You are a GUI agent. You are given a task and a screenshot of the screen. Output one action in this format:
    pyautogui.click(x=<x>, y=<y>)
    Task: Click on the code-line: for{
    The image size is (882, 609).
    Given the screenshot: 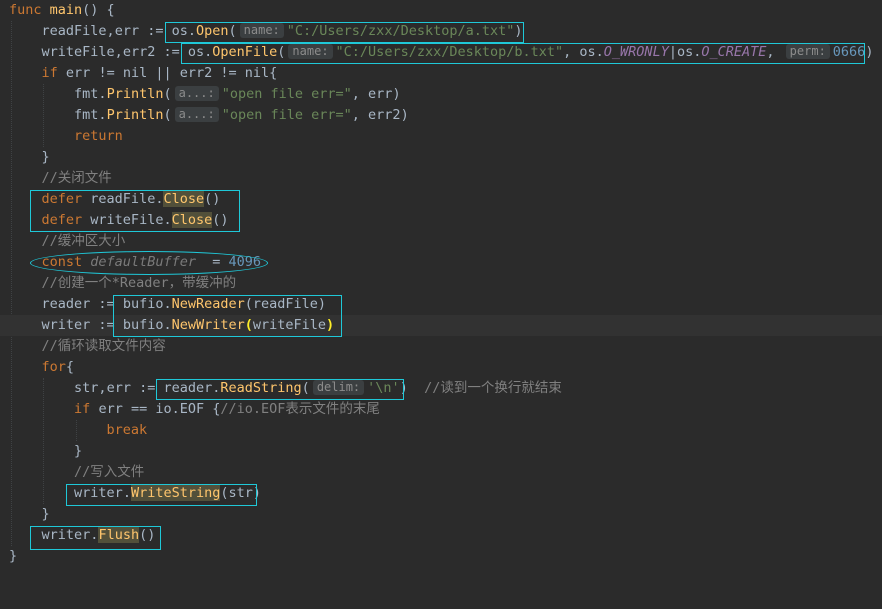 What is the action you would take?
    pyautogui.click(x=441, y=367)
    